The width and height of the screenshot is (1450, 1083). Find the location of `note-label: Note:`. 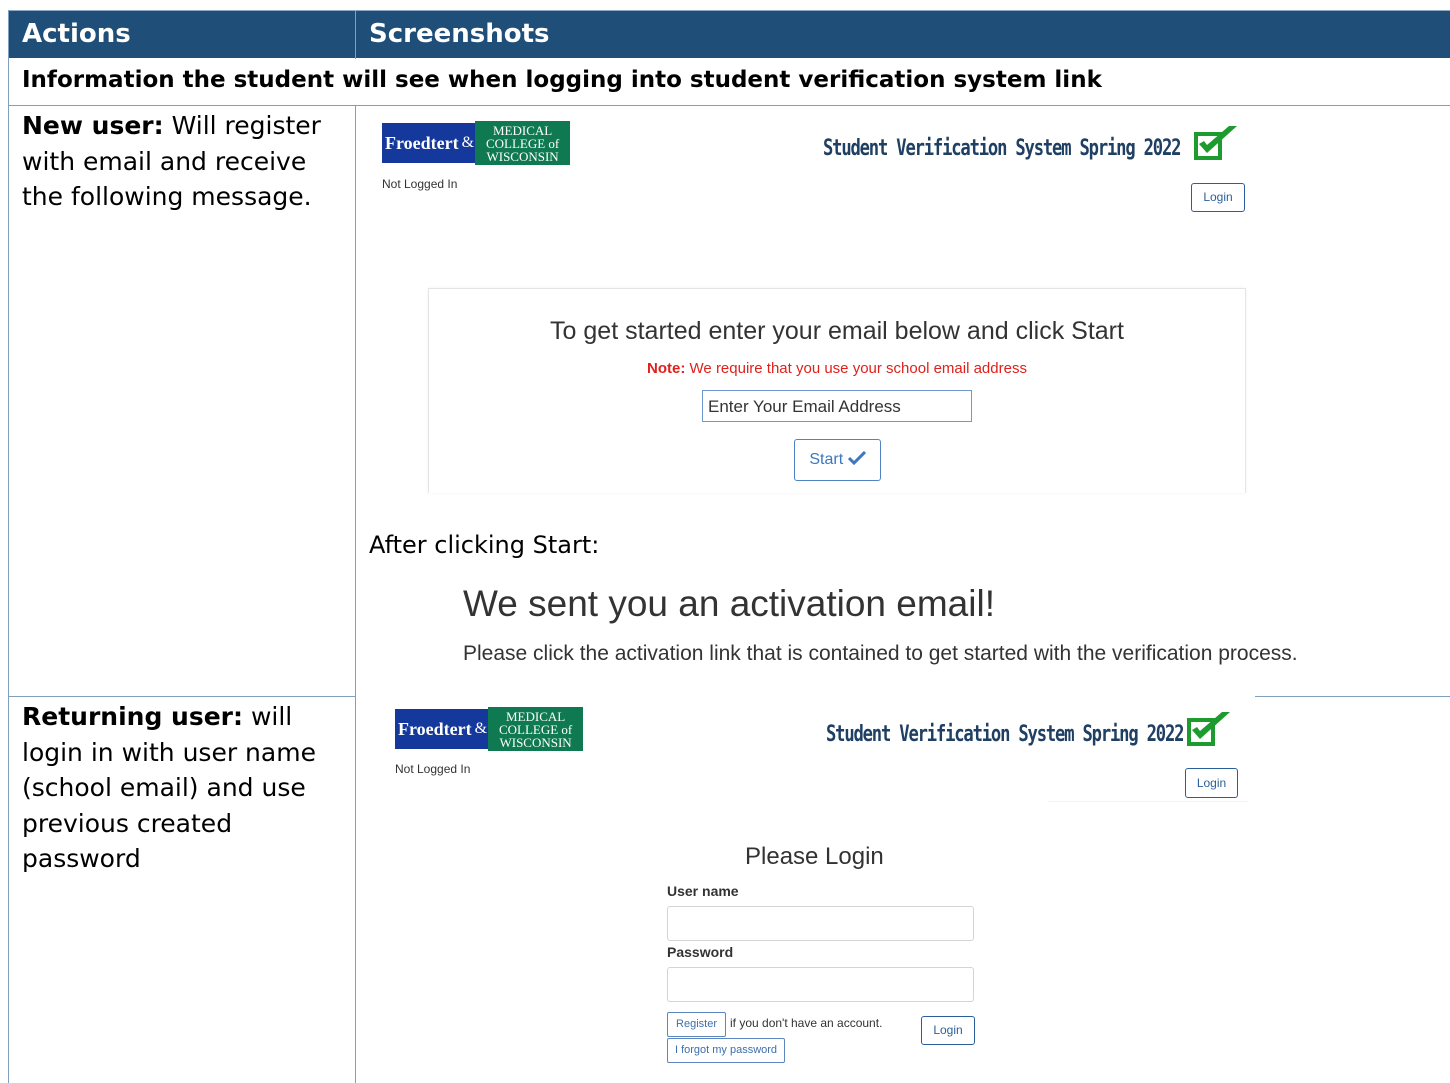

note-label: Note: is located at coordinates (666, 368).